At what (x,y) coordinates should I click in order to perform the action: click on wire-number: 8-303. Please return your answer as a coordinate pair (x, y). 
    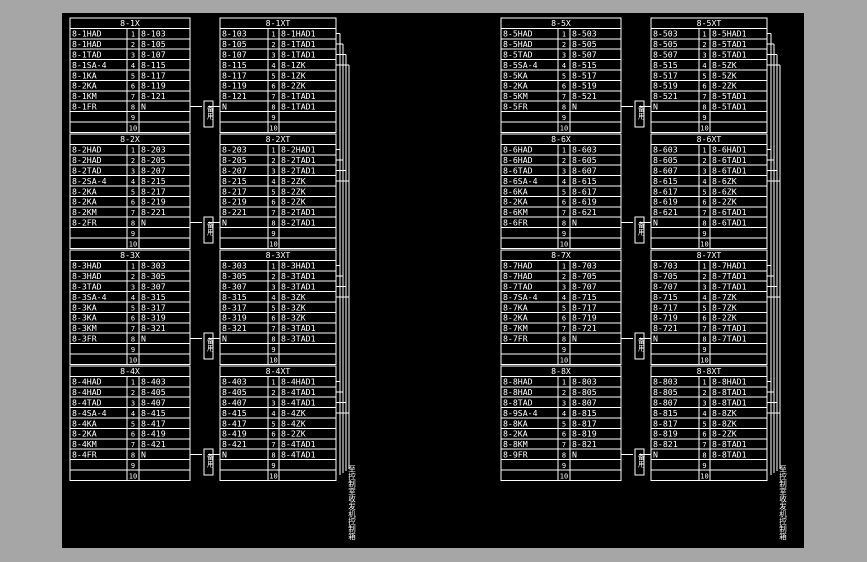
    Looking at the image, I should click on (153, 266).